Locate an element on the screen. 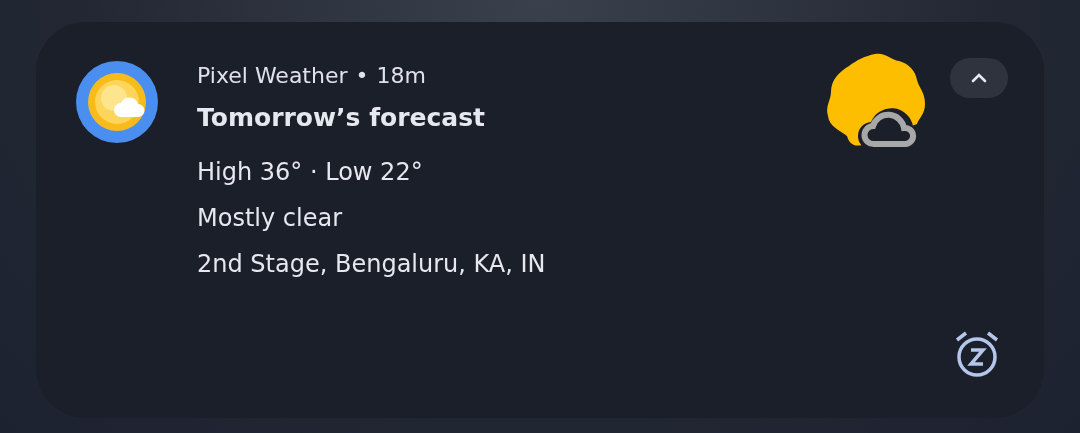  snooze-alarm-icon is located at coordinates (977, 354).